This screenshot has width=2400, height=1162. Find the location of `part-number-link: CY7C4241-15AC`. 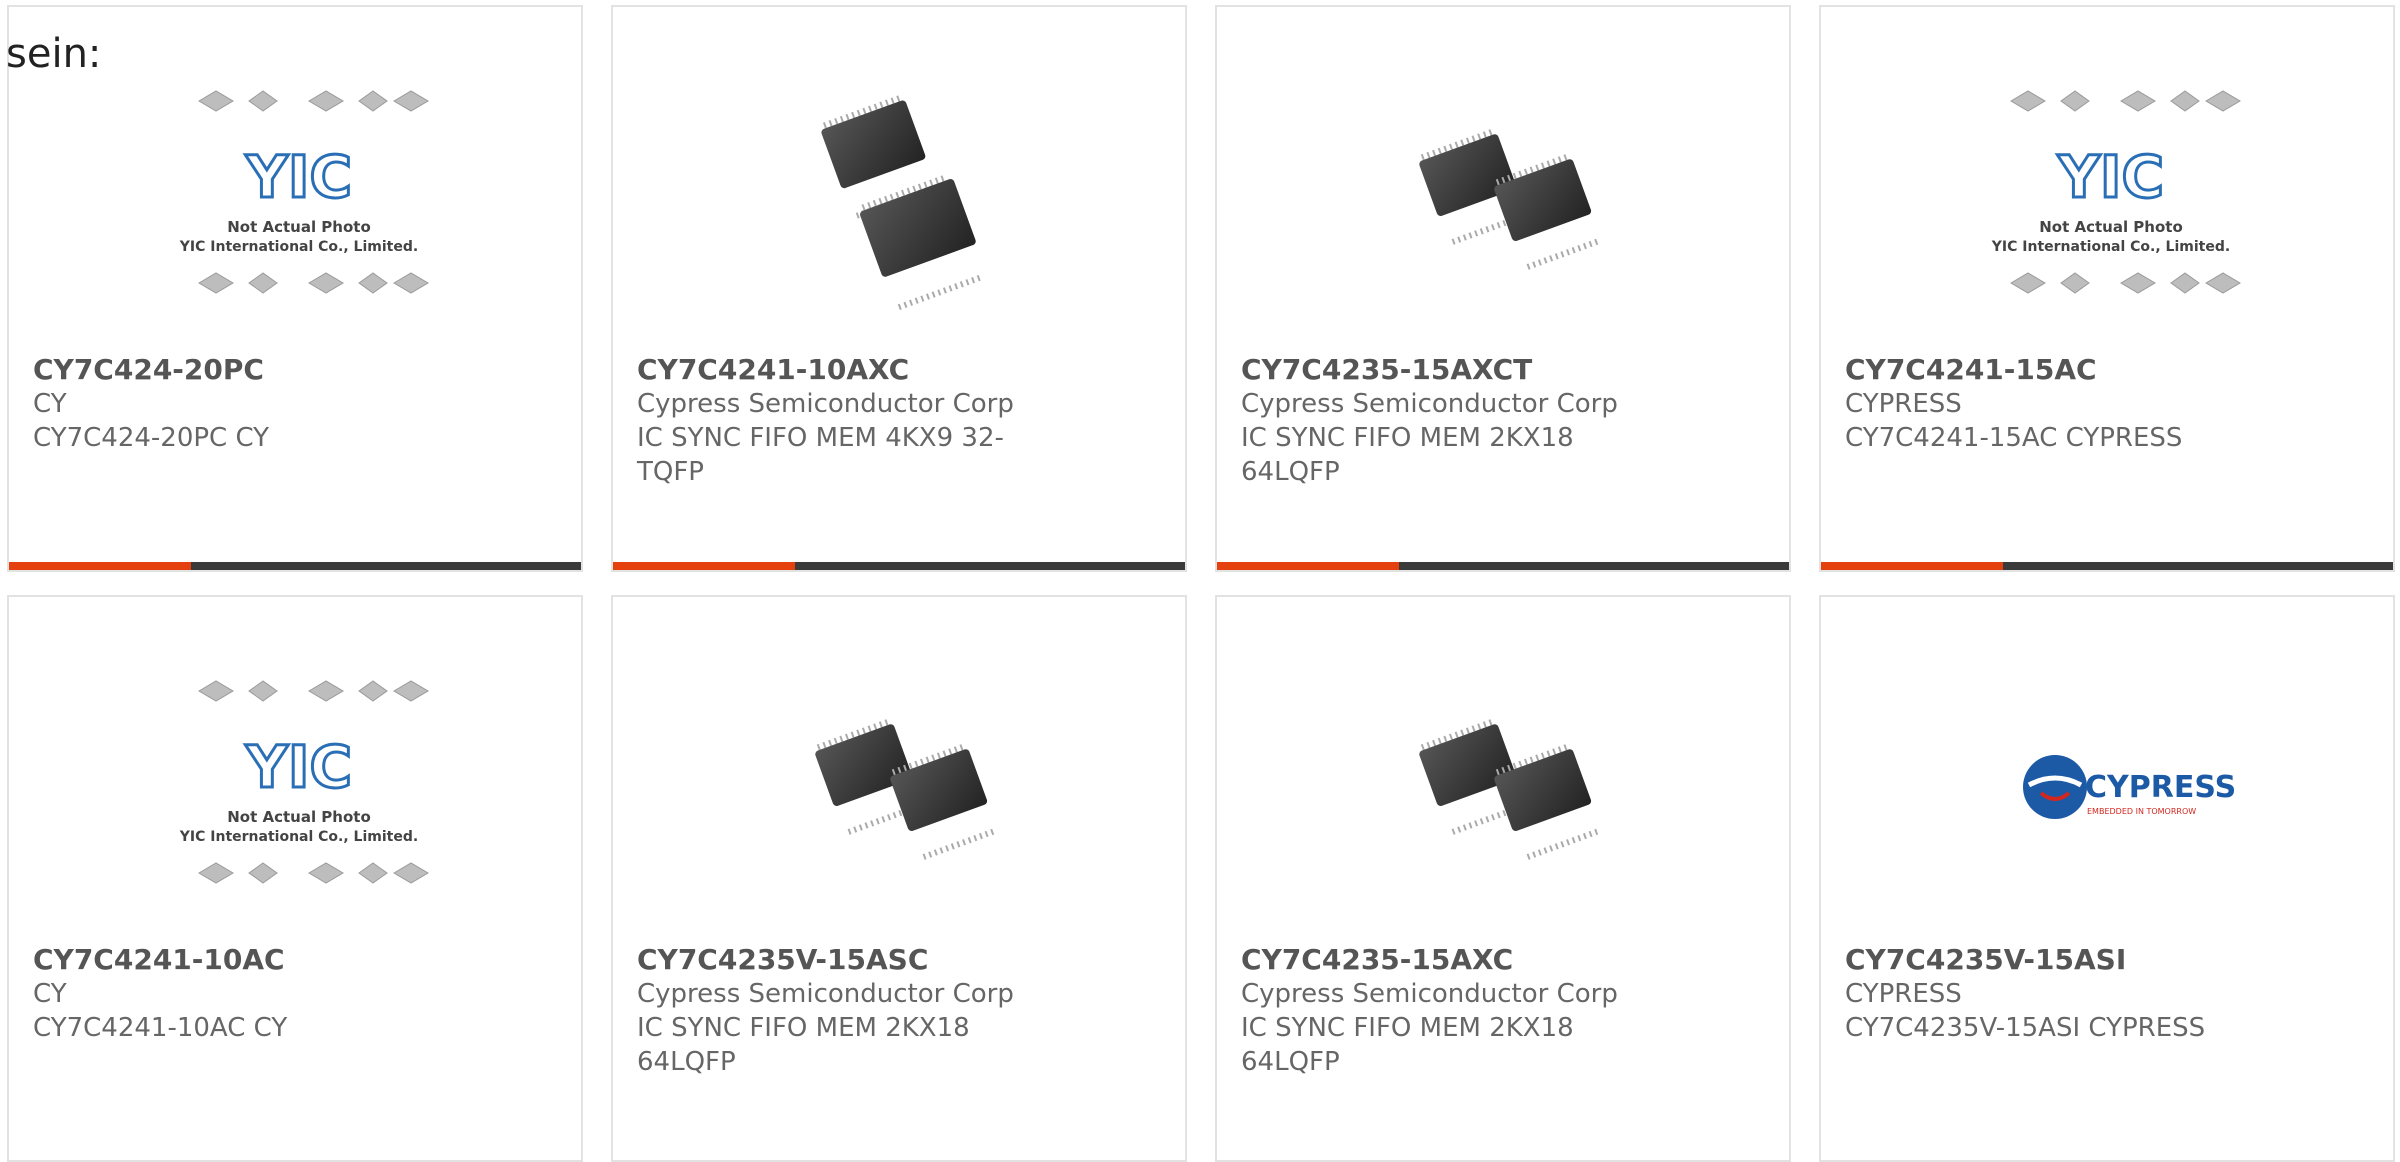

part-number-link: CY7C4241-15AC is located at coordinates (2045, 370).